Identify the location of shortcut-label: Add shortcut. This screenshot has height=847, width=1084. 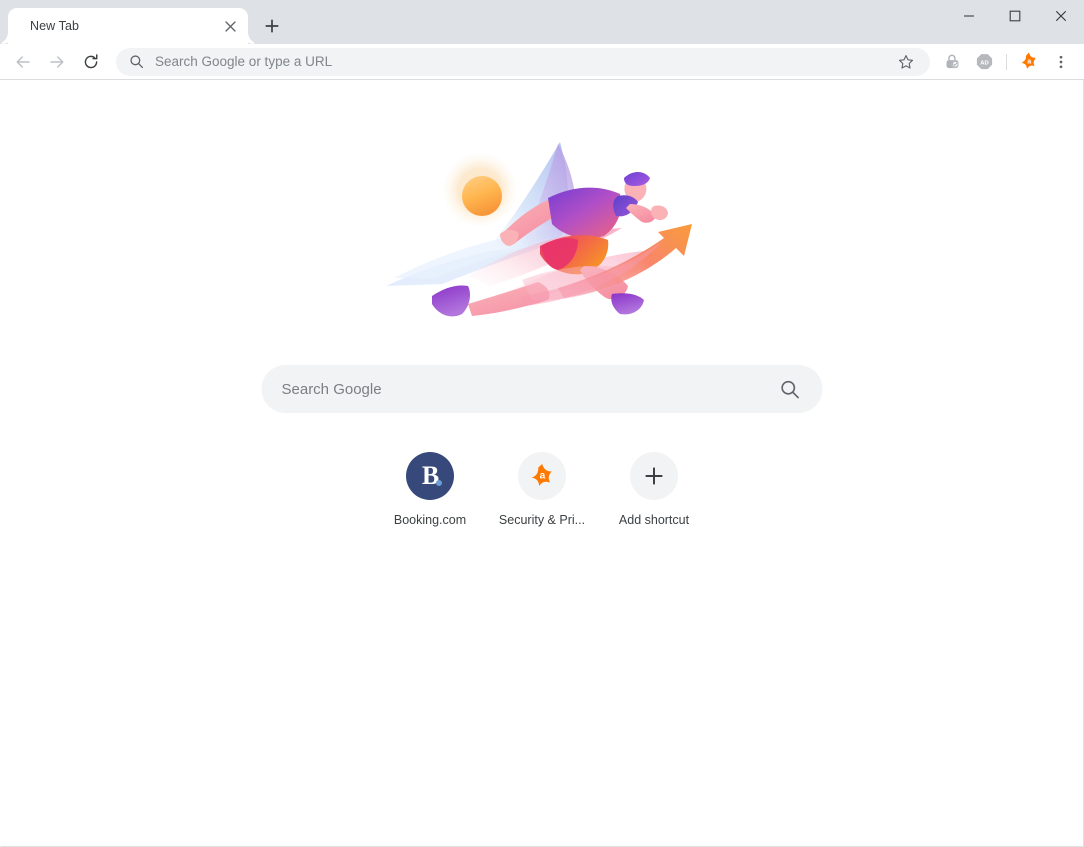
(654, 520).